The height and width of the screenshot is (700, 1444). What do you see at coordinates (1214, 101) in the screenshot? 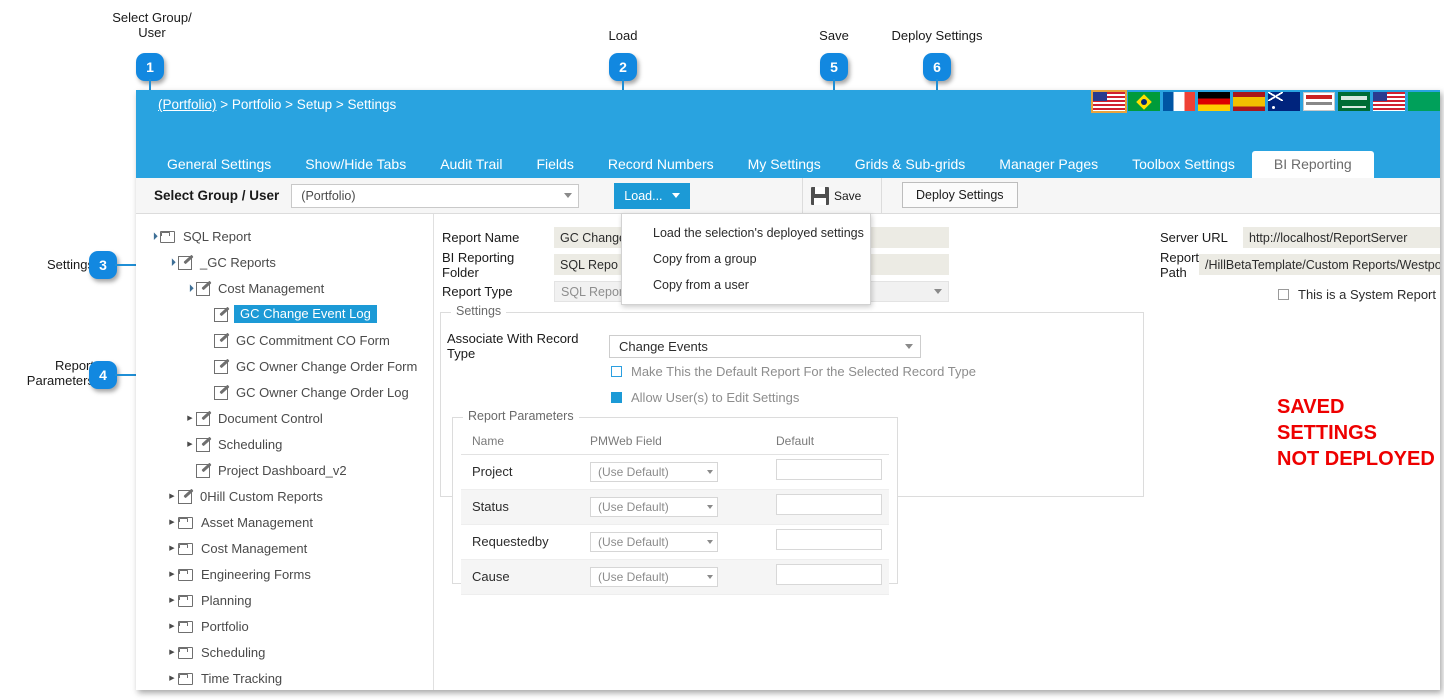
I see `flag-germany-icon` at bounding box center [1214, 101].